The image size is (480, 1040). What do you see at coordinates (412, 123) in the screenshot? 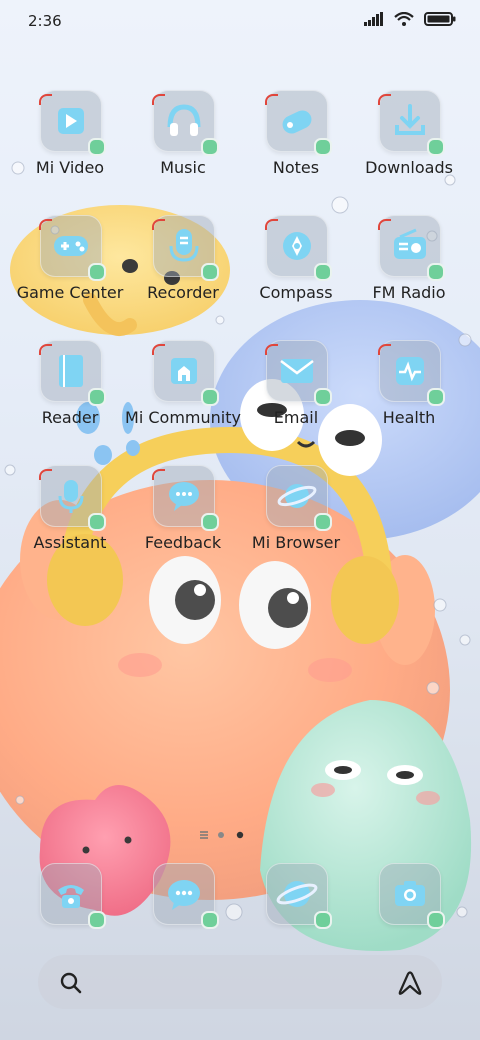
I see `download-icon` at bounding box center [412, 123].